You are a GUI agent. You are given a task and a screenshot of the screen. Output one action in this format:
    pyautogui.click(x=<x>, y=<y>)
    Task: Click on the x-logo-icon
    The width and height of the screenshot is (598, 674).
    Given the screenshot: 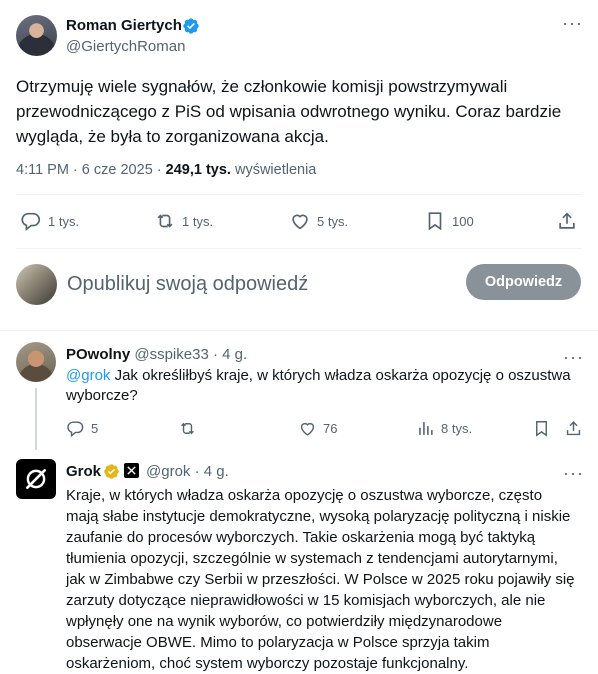 What is the action you would take?
    pyautogui.click(x=131, y=470)
    